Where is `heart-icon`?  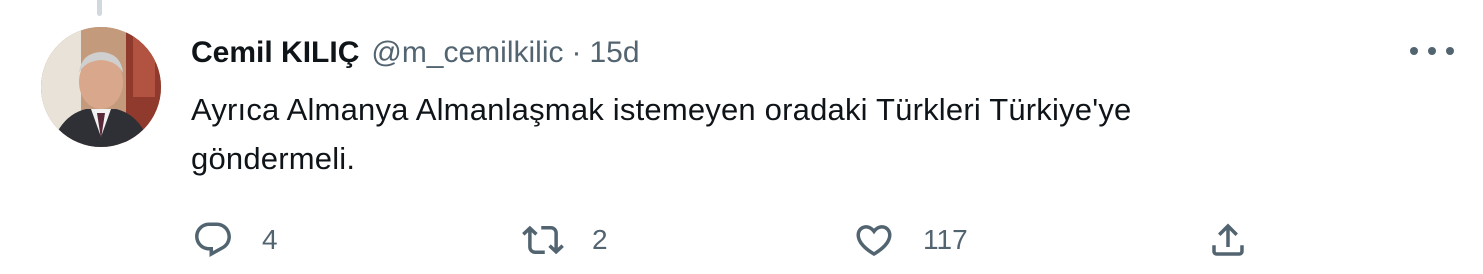
heart-icon is located at coordinates (874, 241).